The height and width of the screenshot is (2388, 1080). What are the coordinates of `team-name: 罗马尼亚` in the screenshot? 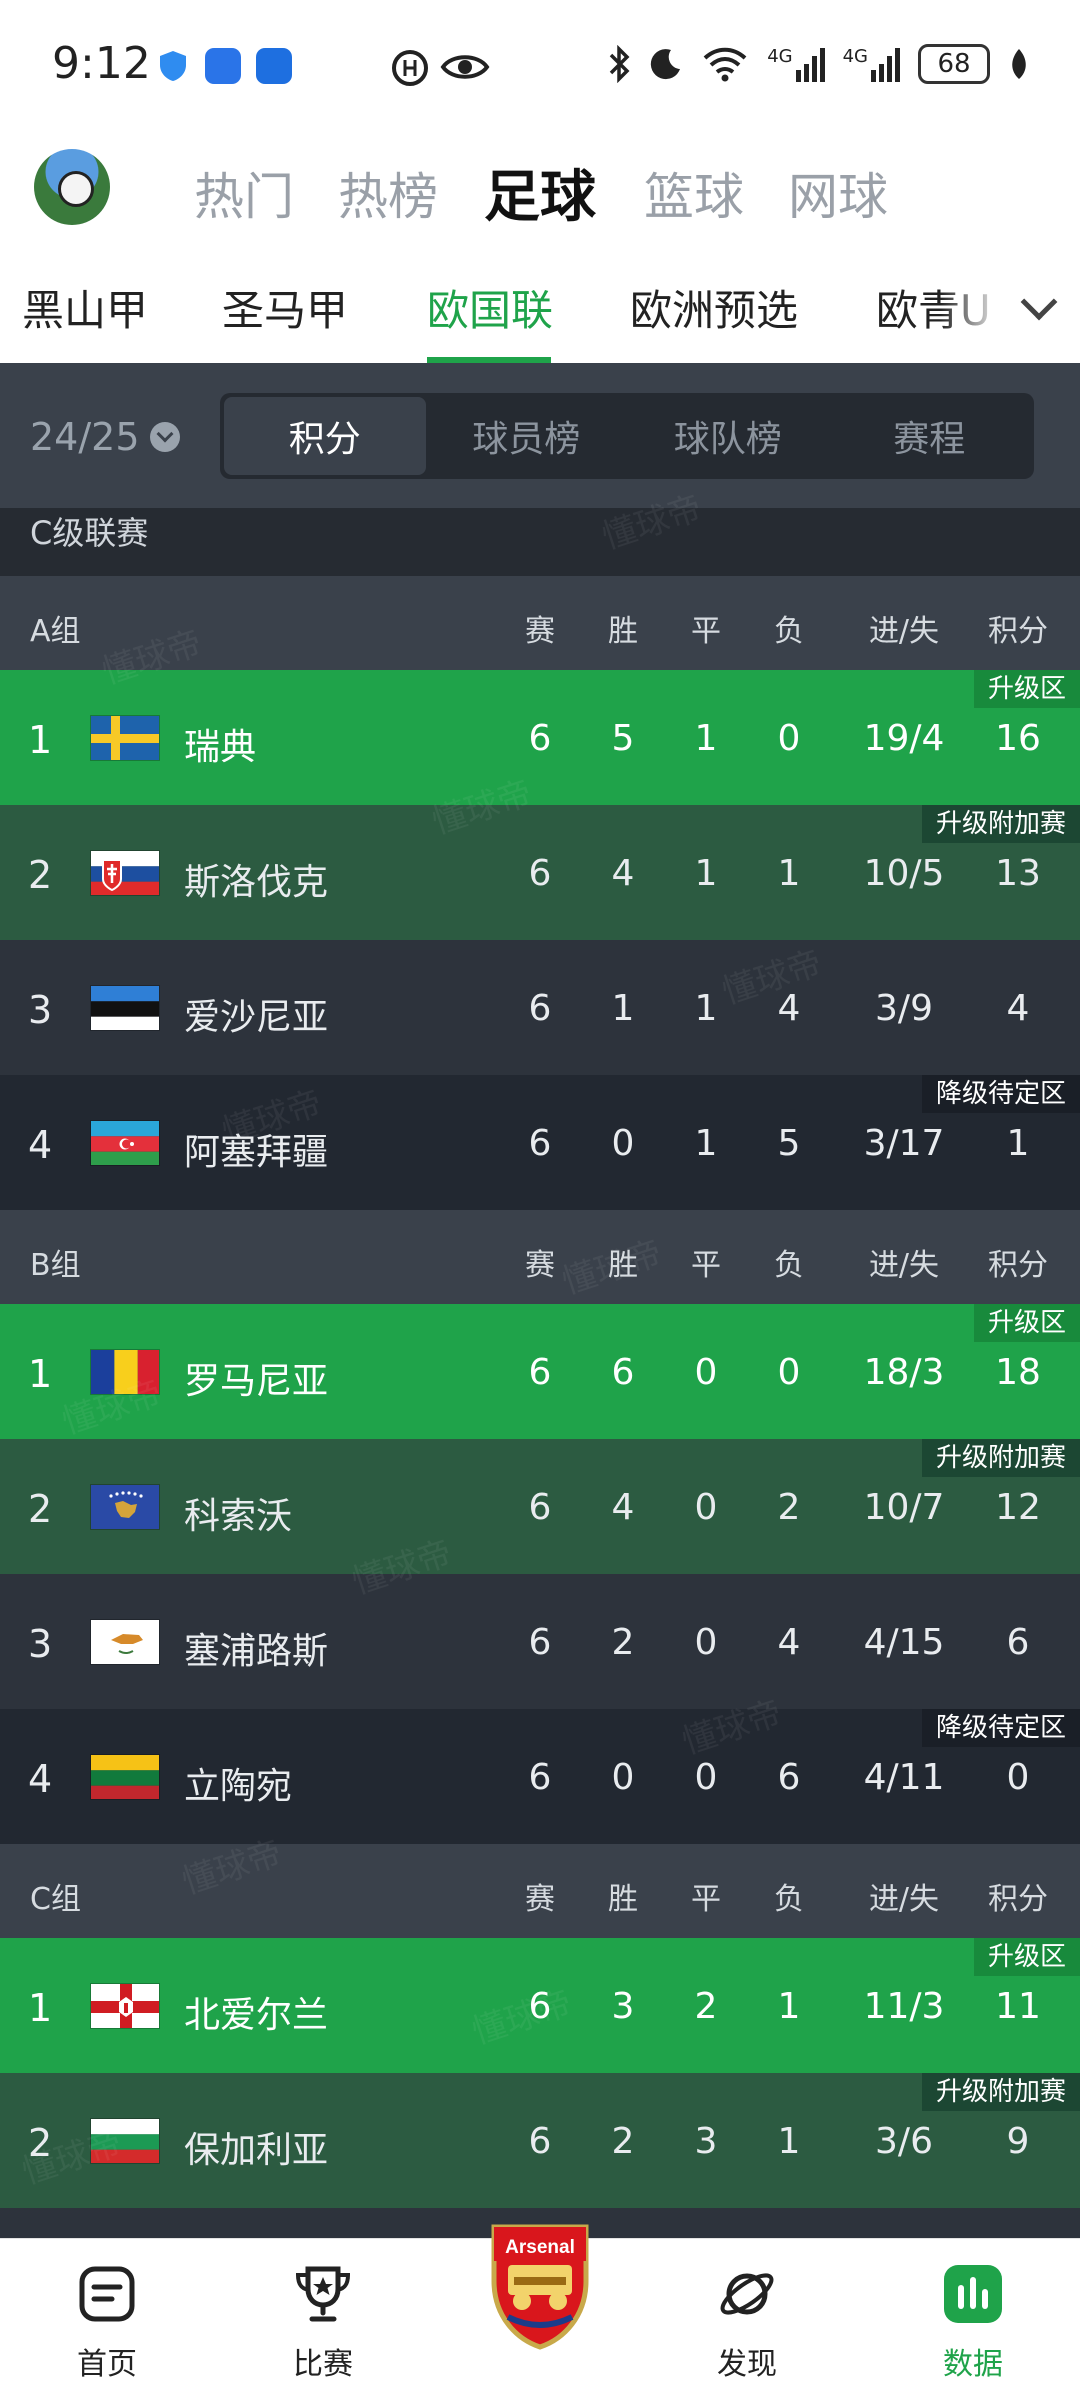 It's located at (256, 1381).